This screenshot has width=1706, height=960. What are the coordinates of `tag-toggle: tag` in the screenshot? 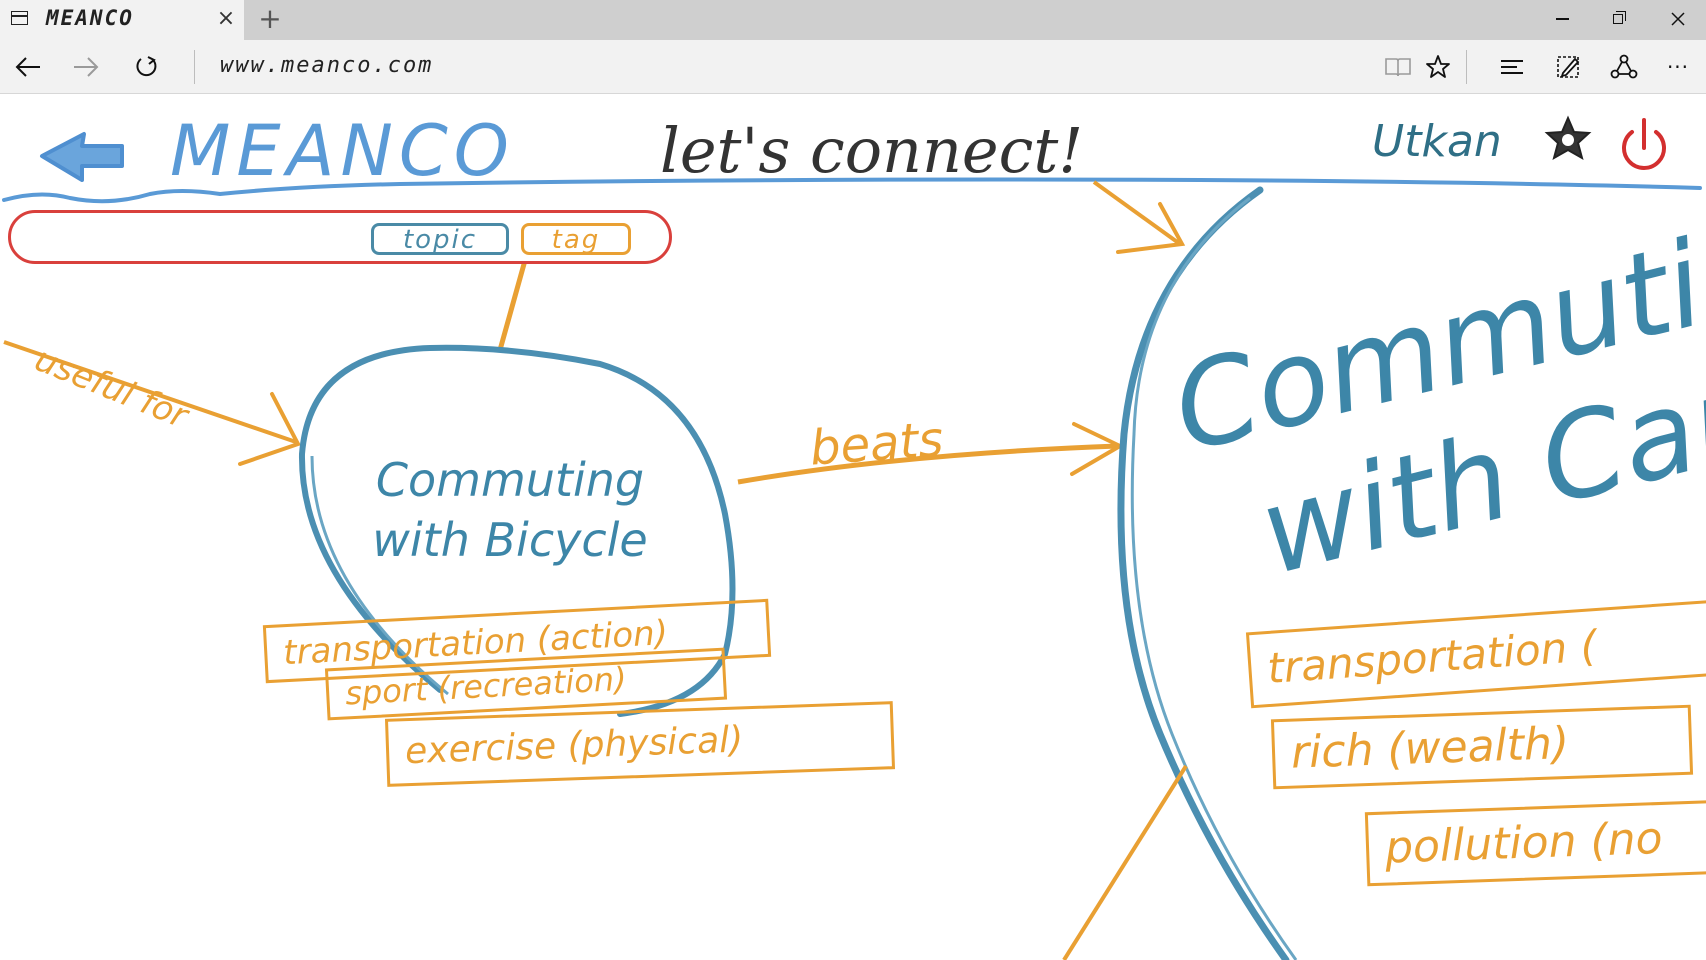 It's located at (576, 239).